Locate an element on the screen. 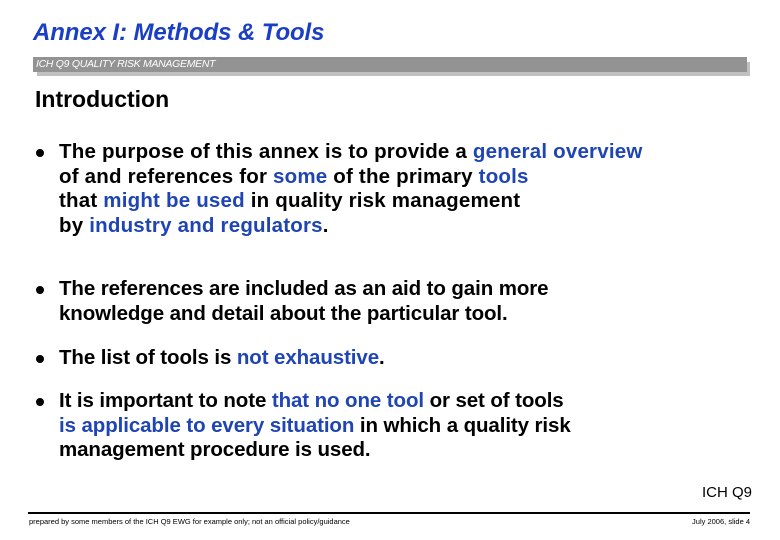 The height and width of the screenshot is (540, 780). body-text: management procedure is used. is located at coordinates (215, 450).